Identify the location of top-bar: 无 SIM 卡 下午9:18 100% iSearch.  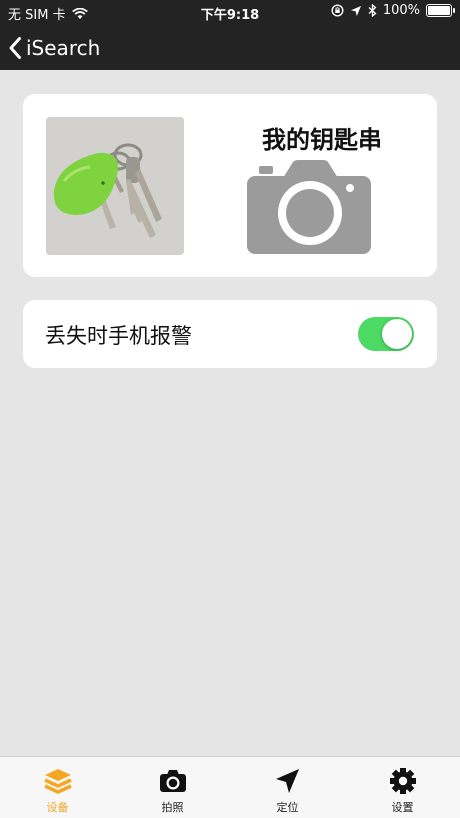
(230, 35).